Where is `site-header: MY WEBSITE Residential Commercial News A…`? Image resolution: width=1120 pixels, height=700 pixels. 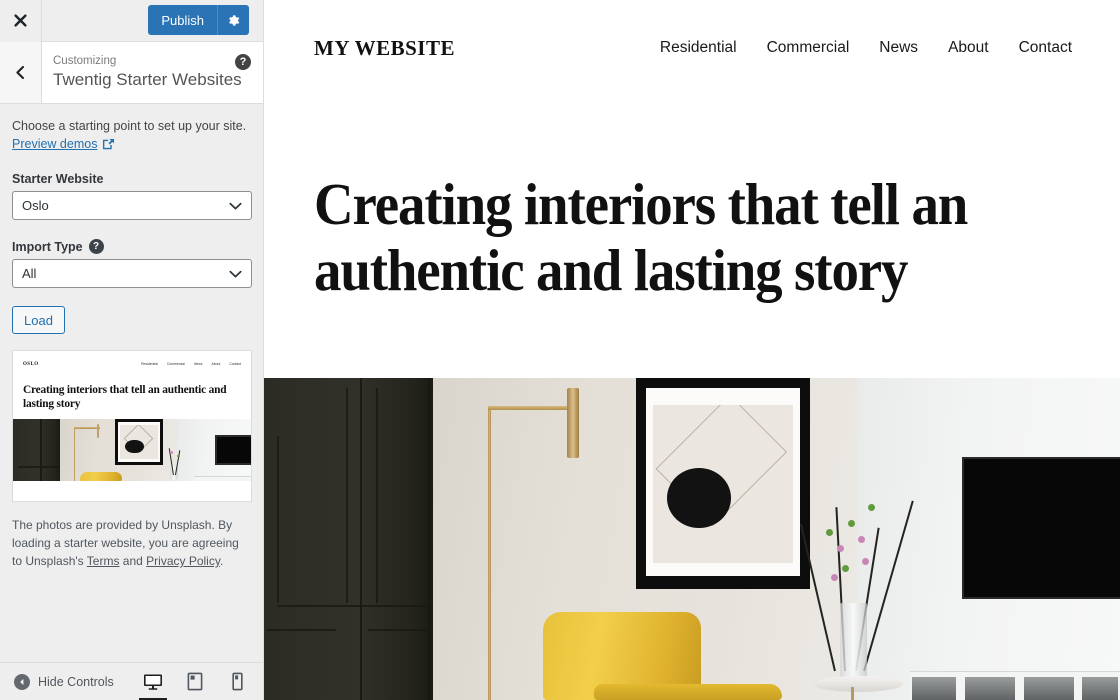 site-header: MY WEBSITE Residential Commercial News A… is located at coordinates (692, 48).